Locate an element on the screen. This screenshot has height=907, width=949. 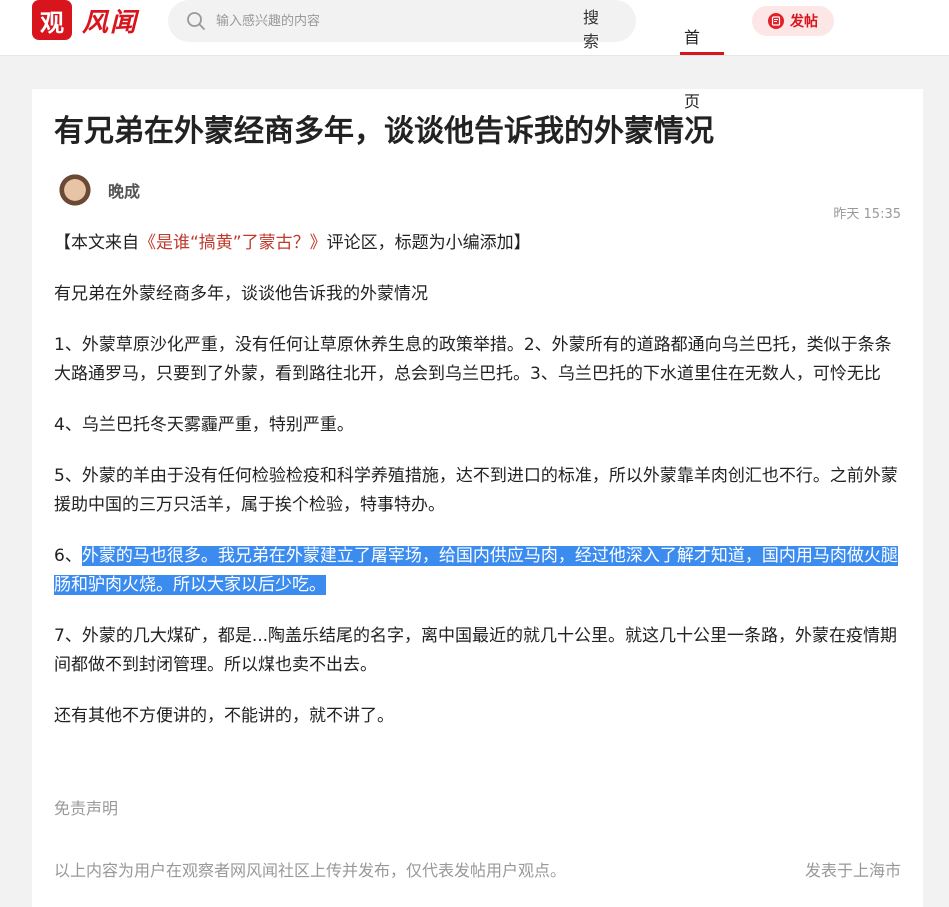
post-icon is located at coordinates (776, 21).